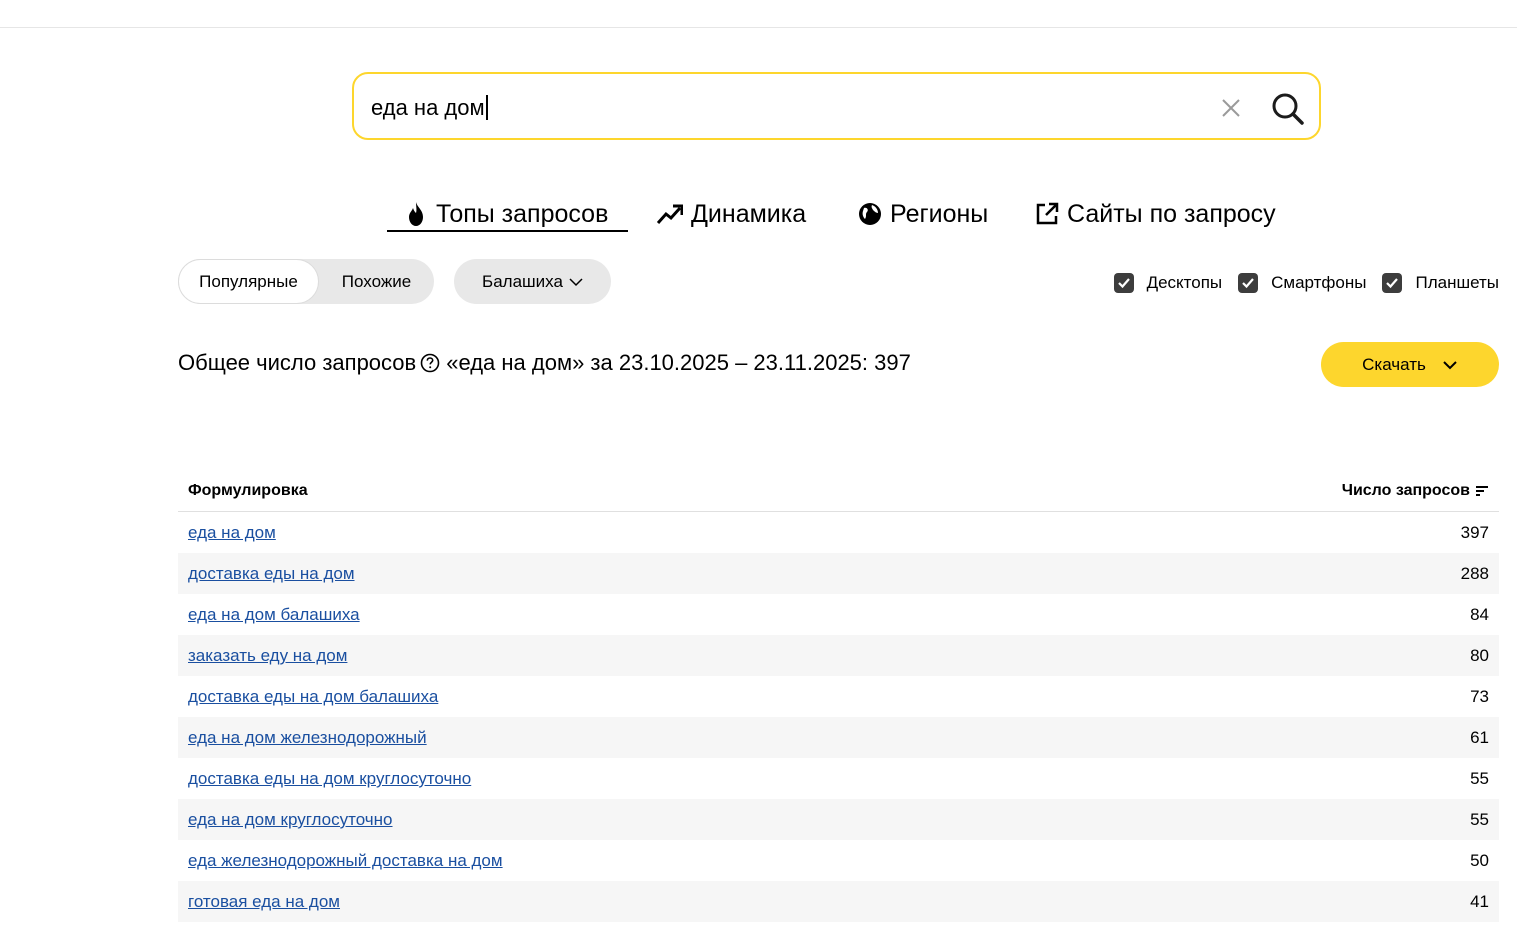 This screenshot has height=936, width=1517. I want to click on search-icon, so click(1288, 109).